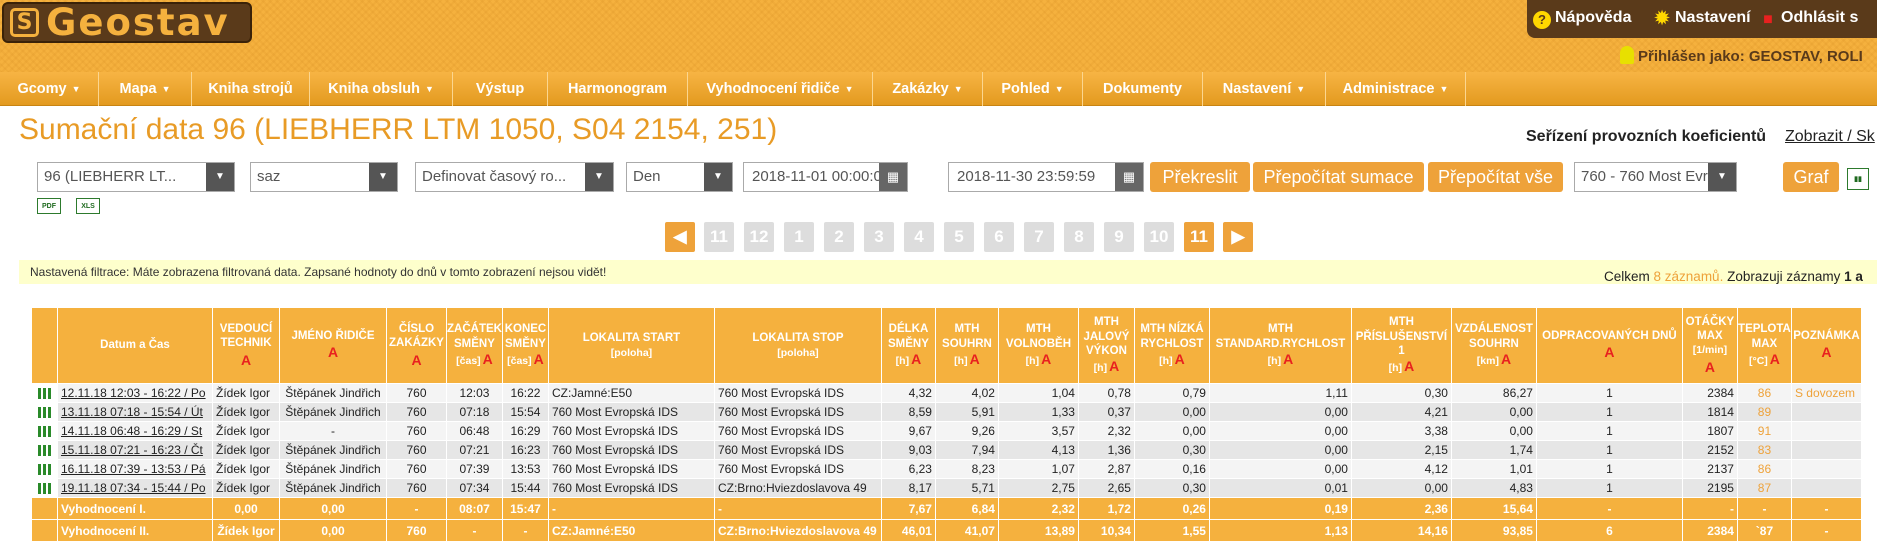  I want to click on date-time-link: 12.11.18 12:03 - 16:22 / Po, so click(135, 393).